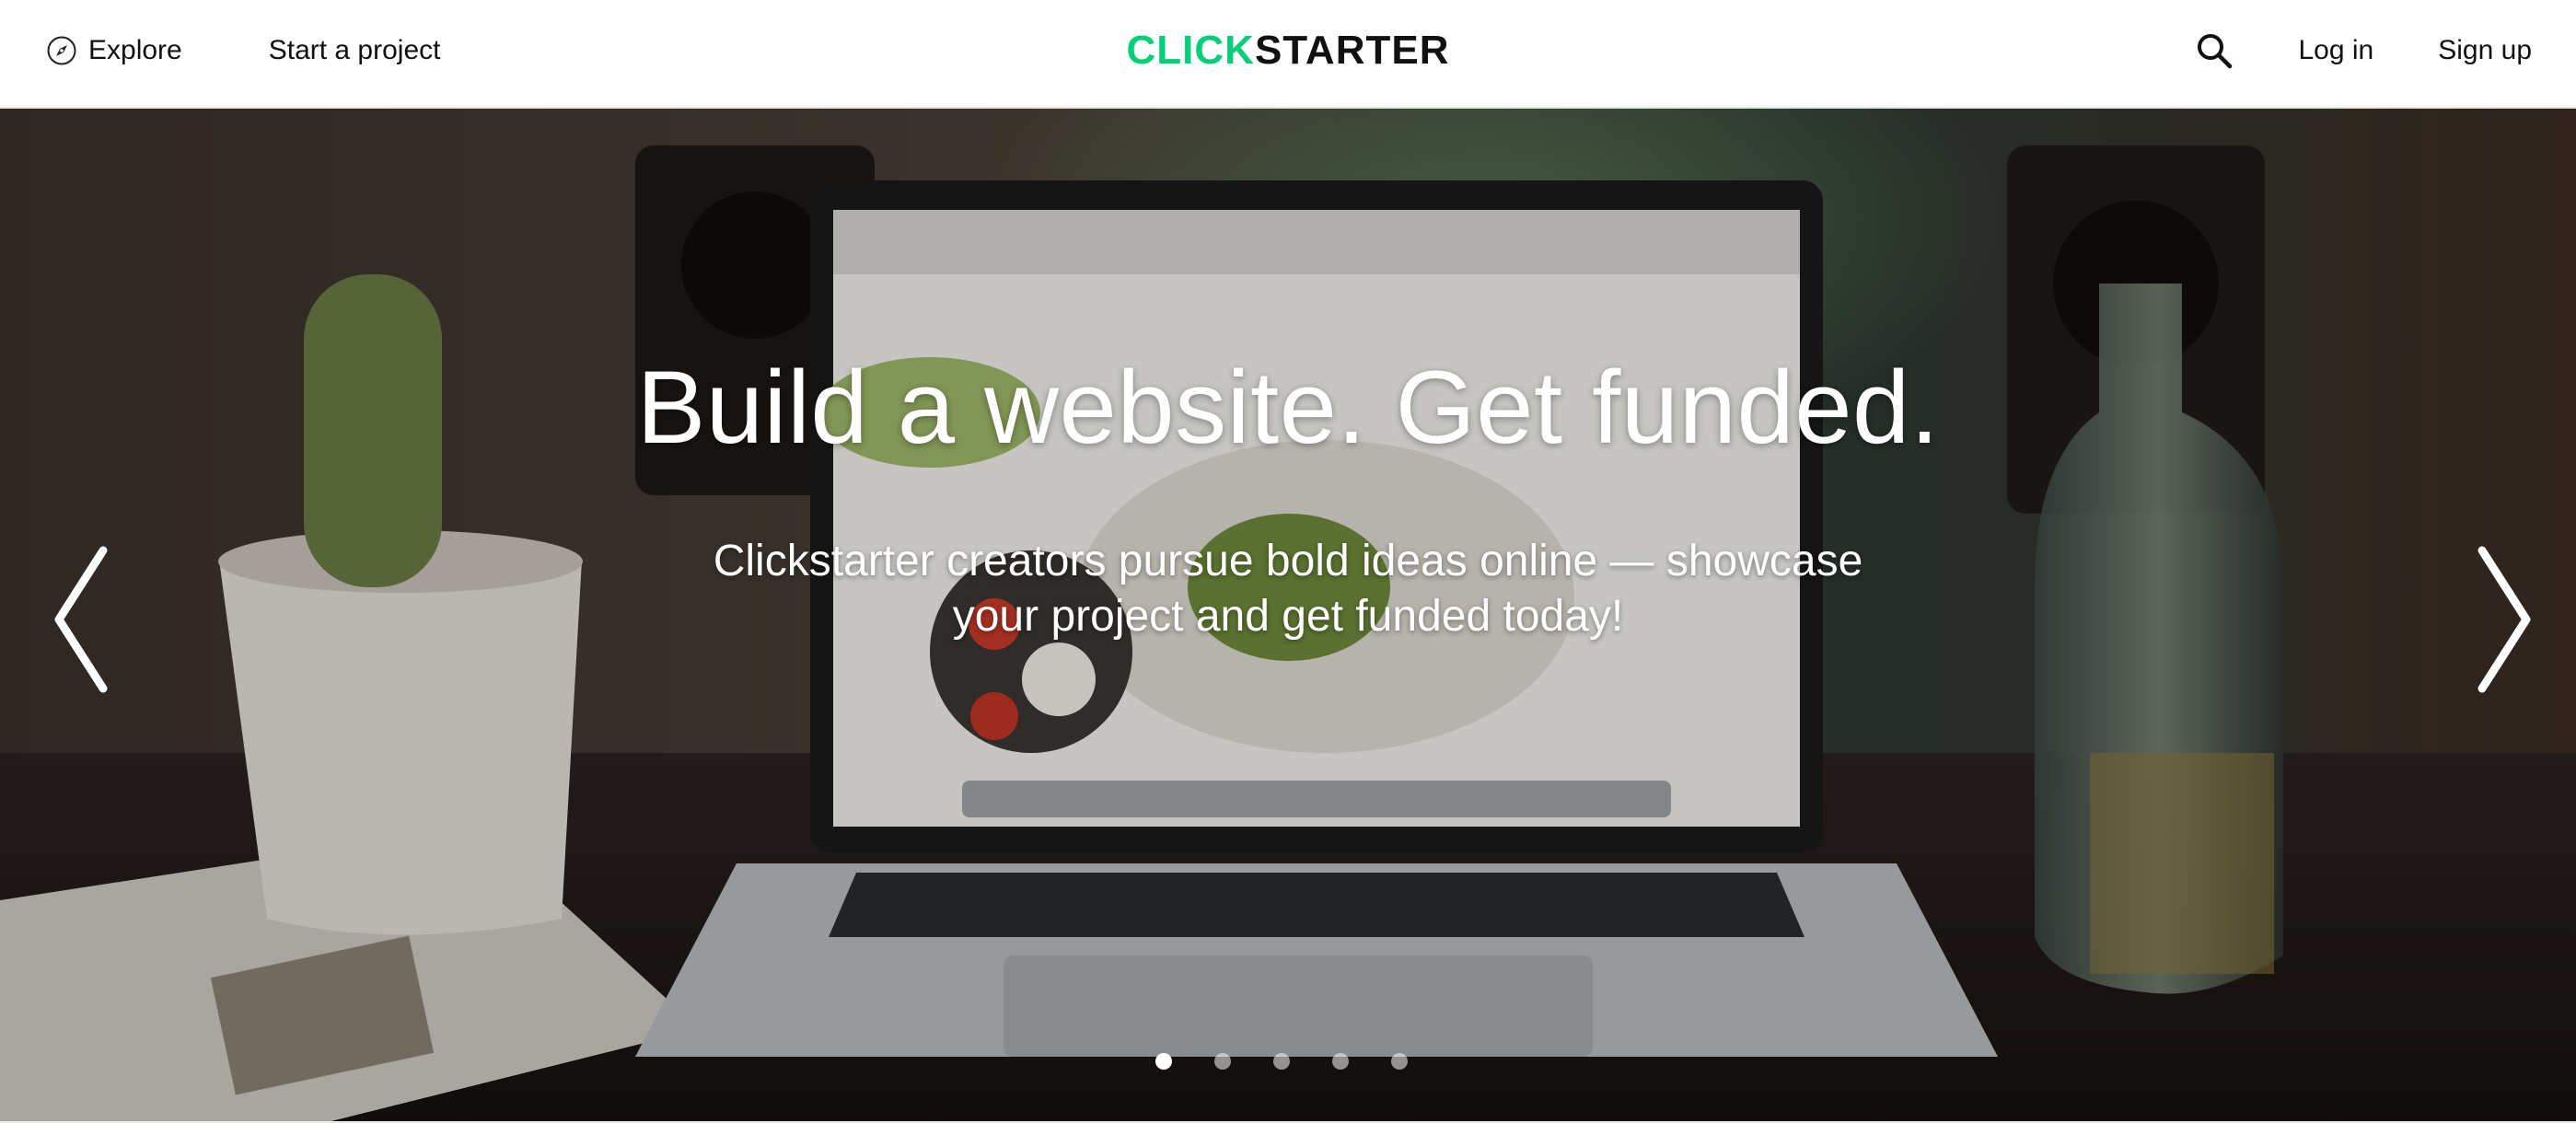 This screenshot has width=2576, height=1123. I want to click on site-logo: CLICKSTARTER, so click(1288, 51).